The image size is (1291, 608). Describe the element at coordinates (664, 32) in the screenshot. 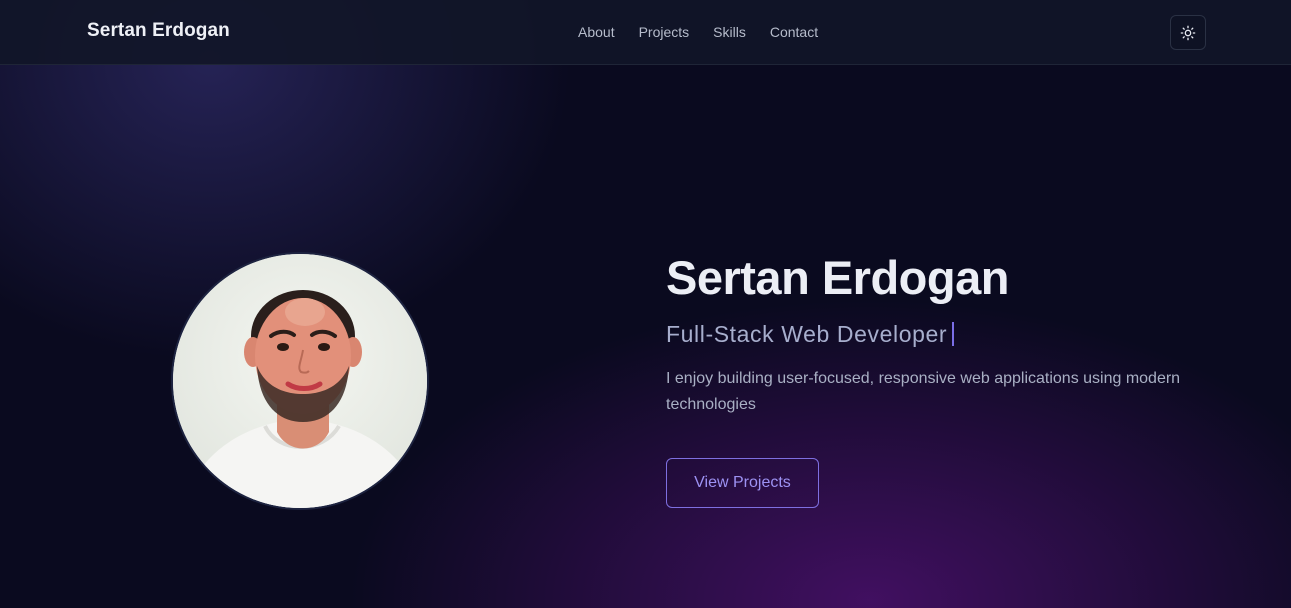

I see `nav-link-projects: Projects` at that location.